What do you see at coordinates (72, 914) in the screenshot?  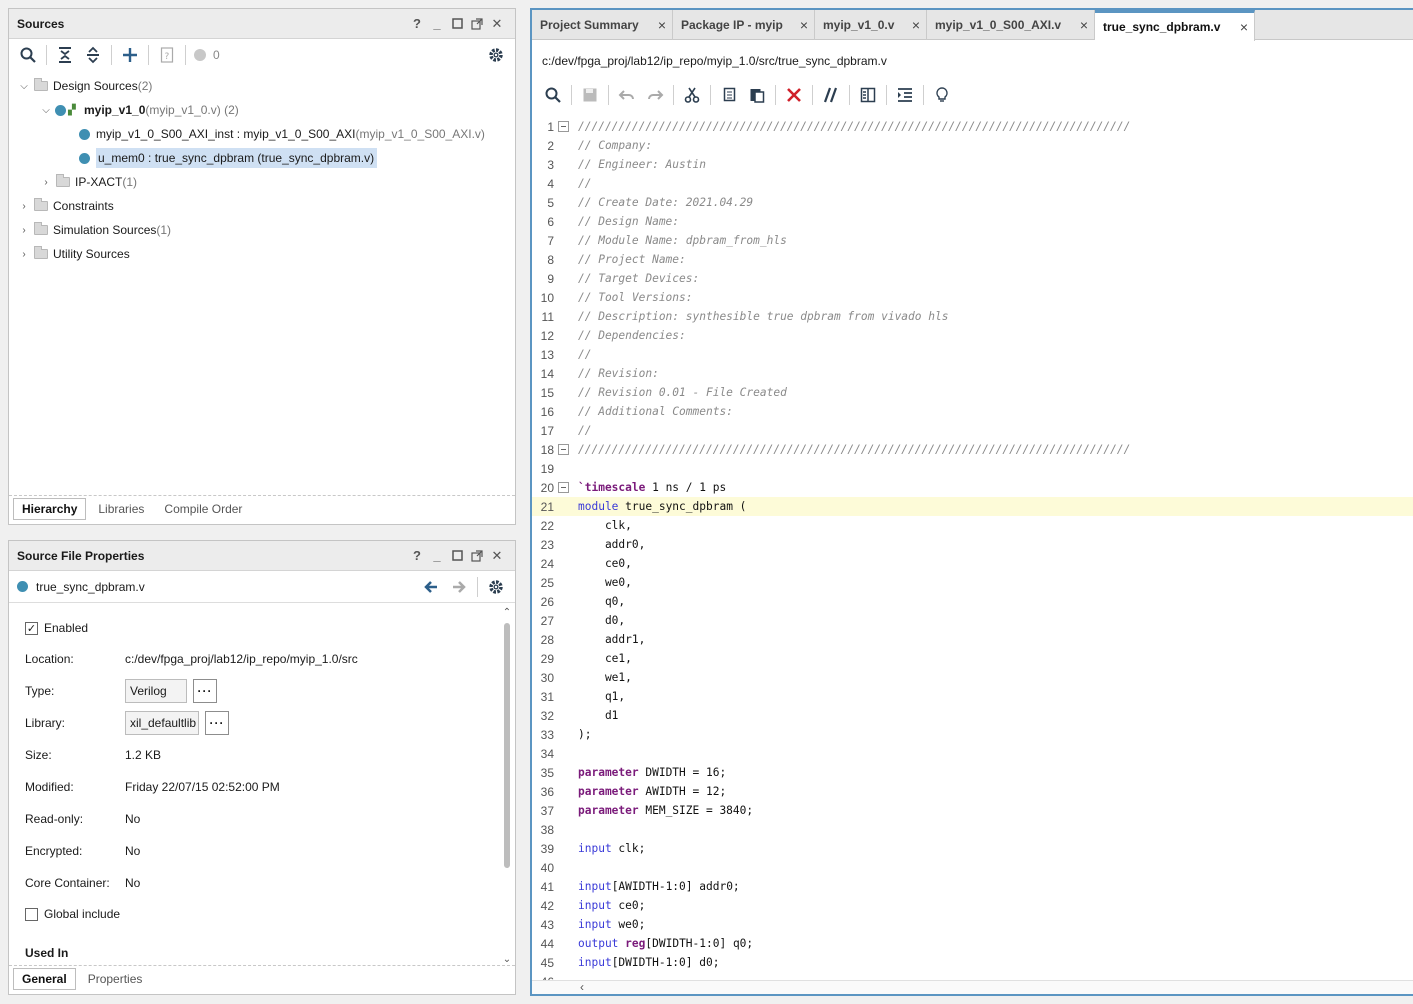 I see `global-include-row: Global include` at bounding box center [72, 914].